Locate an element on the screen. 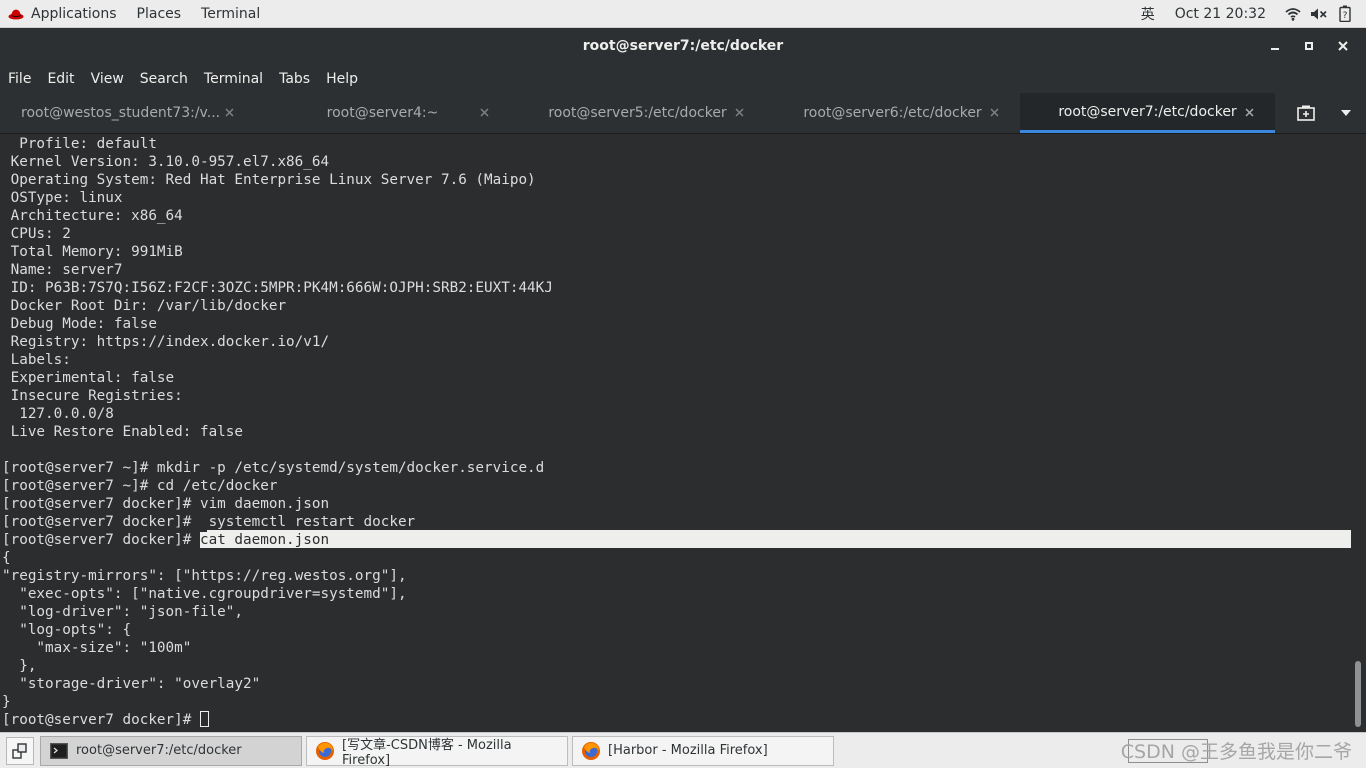 The image size is (1366, 768). taskbar-item-label: root@server7:/etc/docker is located at coordinates (159, 750).